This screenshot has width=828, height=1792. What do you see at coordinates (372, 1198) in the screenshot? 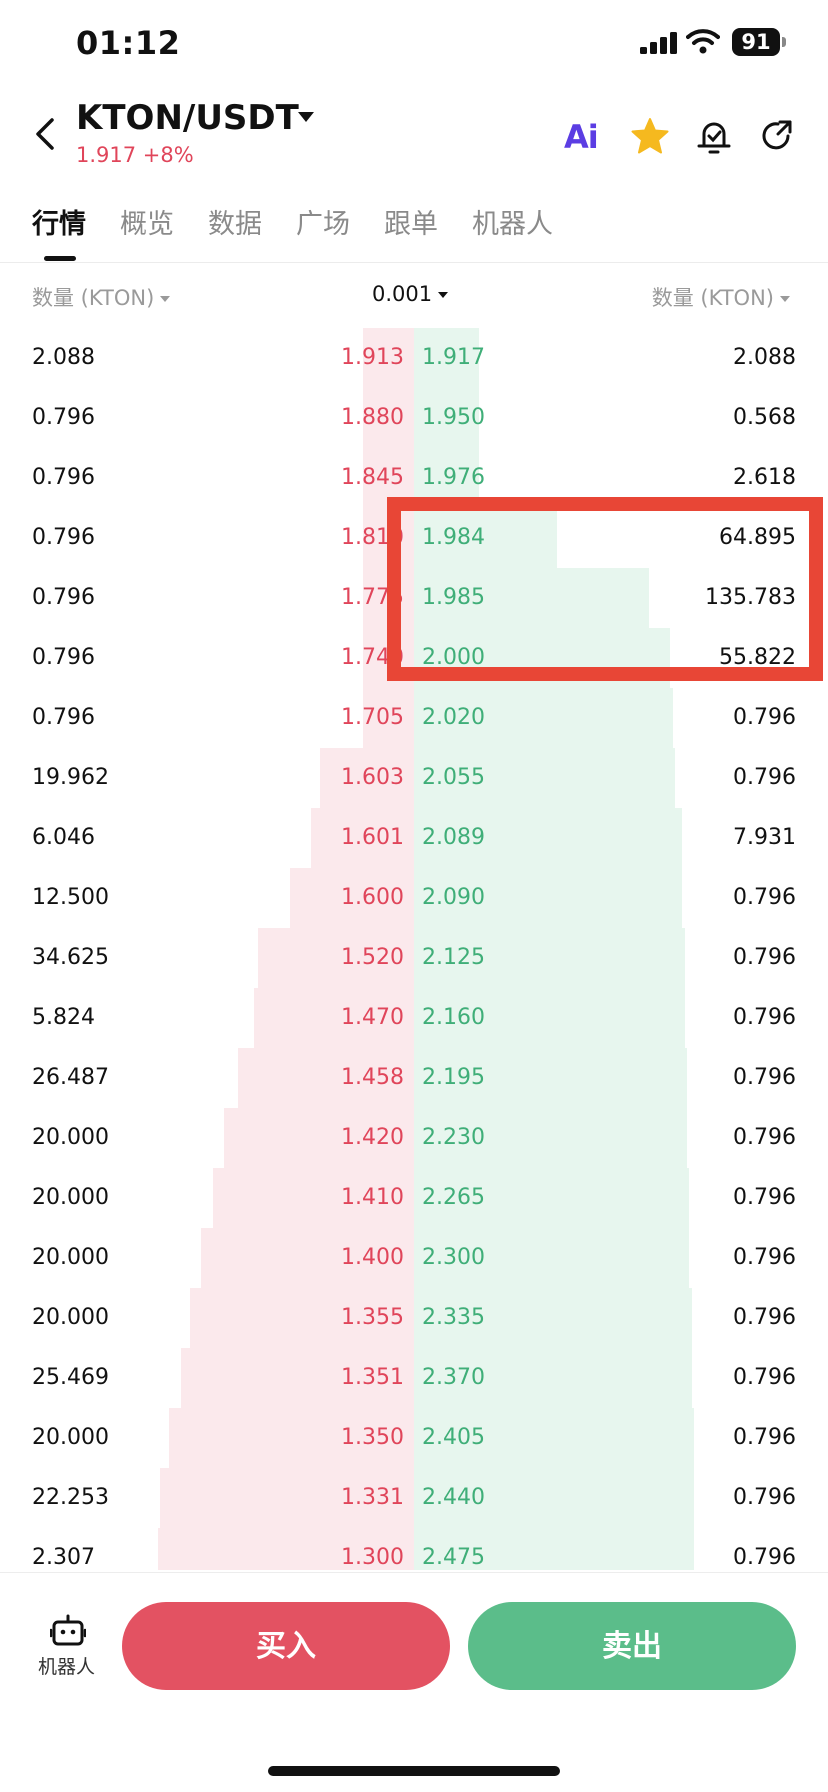
I see `bid-price: 1.410` at bounding box center [372, 1198].